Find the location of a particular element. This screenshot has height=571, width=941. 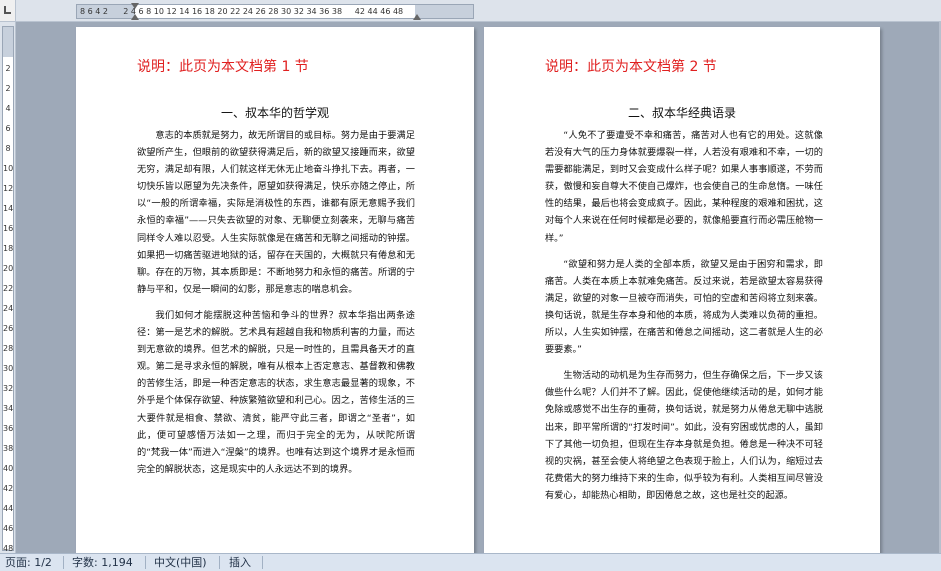

section-note: 说明：此页为本文档第 2 节 is located at coordinates (631, 67).